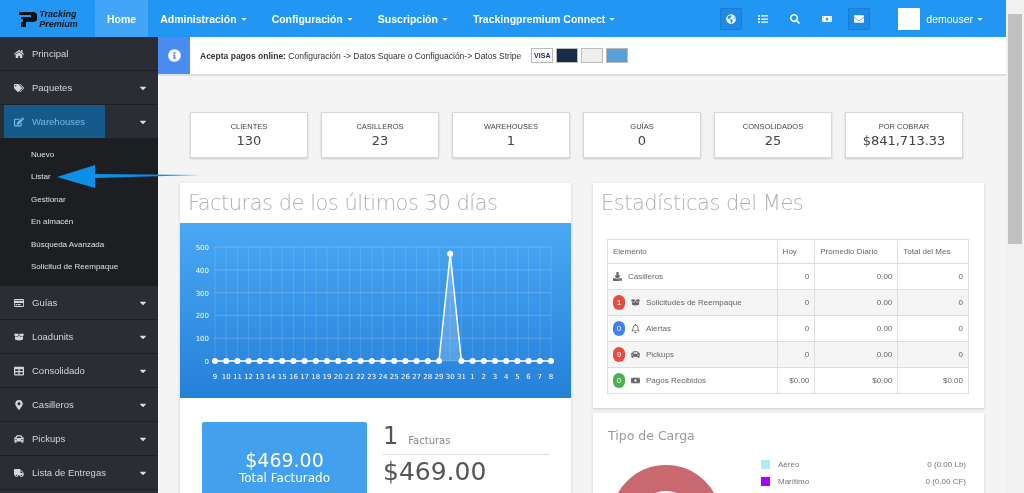 The width and height of the screenshot is (1024, 493). I want to click on map-pin-icon, so click(19, 404).